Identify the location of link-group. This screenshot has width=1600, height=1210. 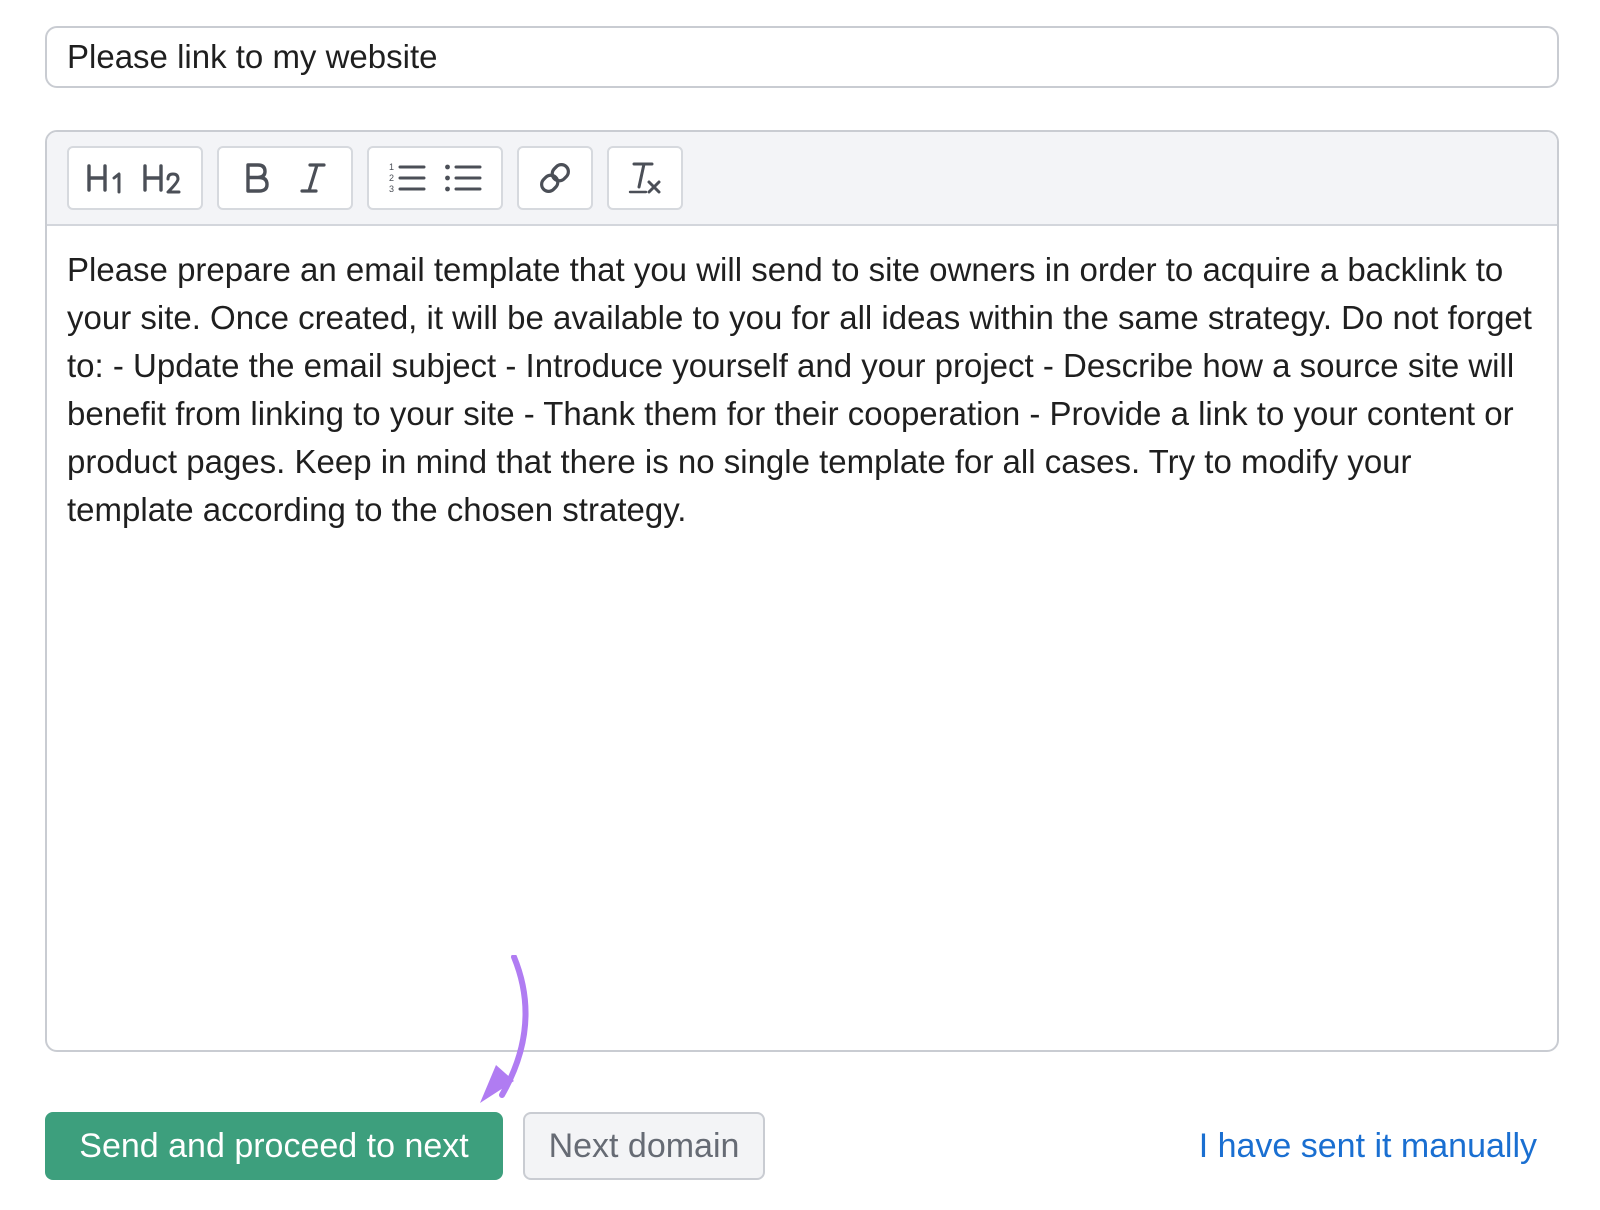
(555, 178).